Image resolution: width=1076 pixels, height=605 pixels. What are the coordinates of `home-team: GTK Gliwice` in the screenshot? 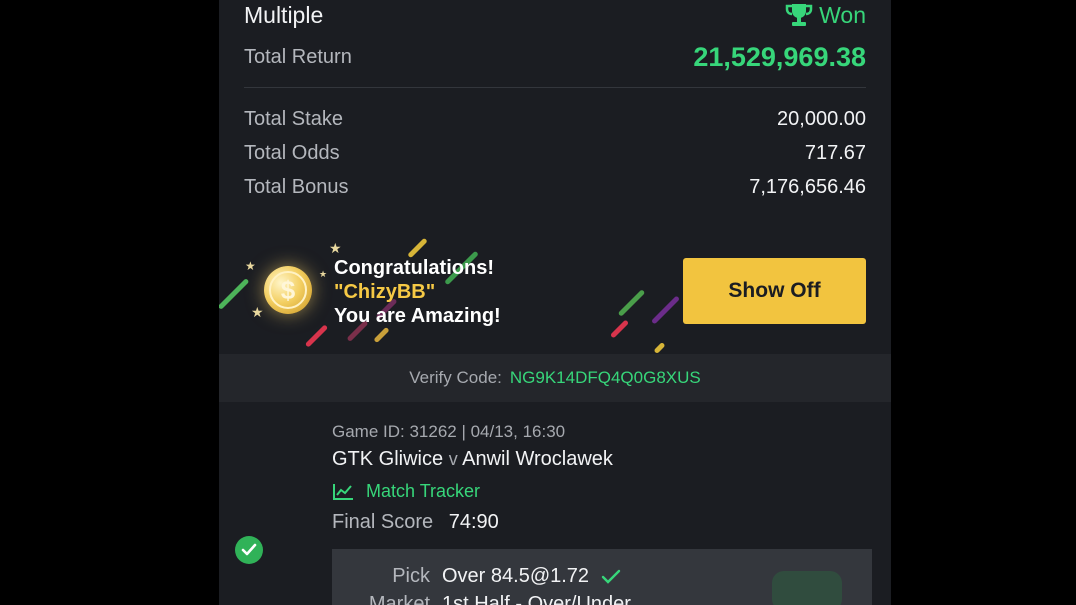 It's located at (388, 459).